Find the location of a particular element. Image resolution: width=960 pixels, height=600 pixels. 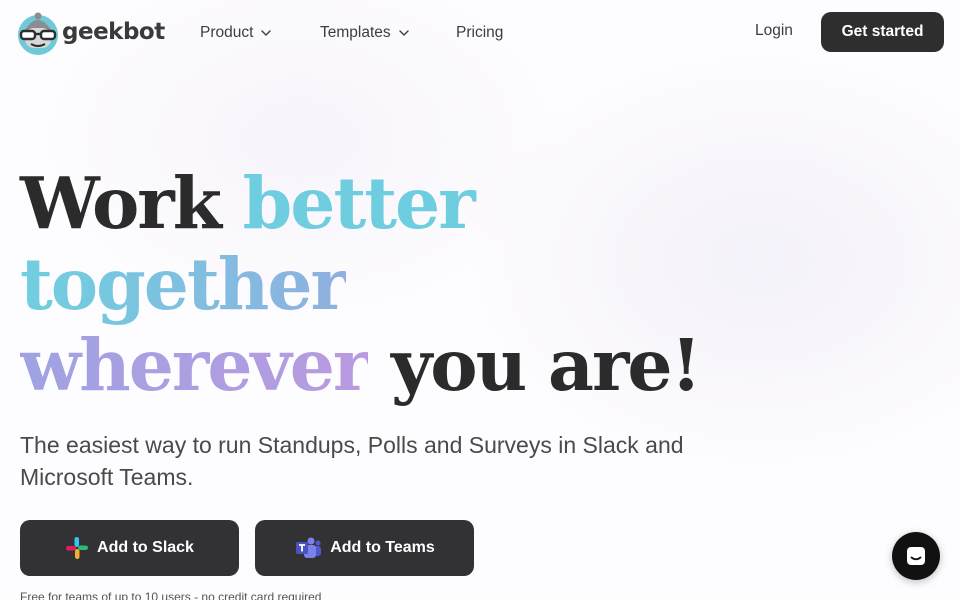

teams-logo-icon is located at coordinates (309, 547).